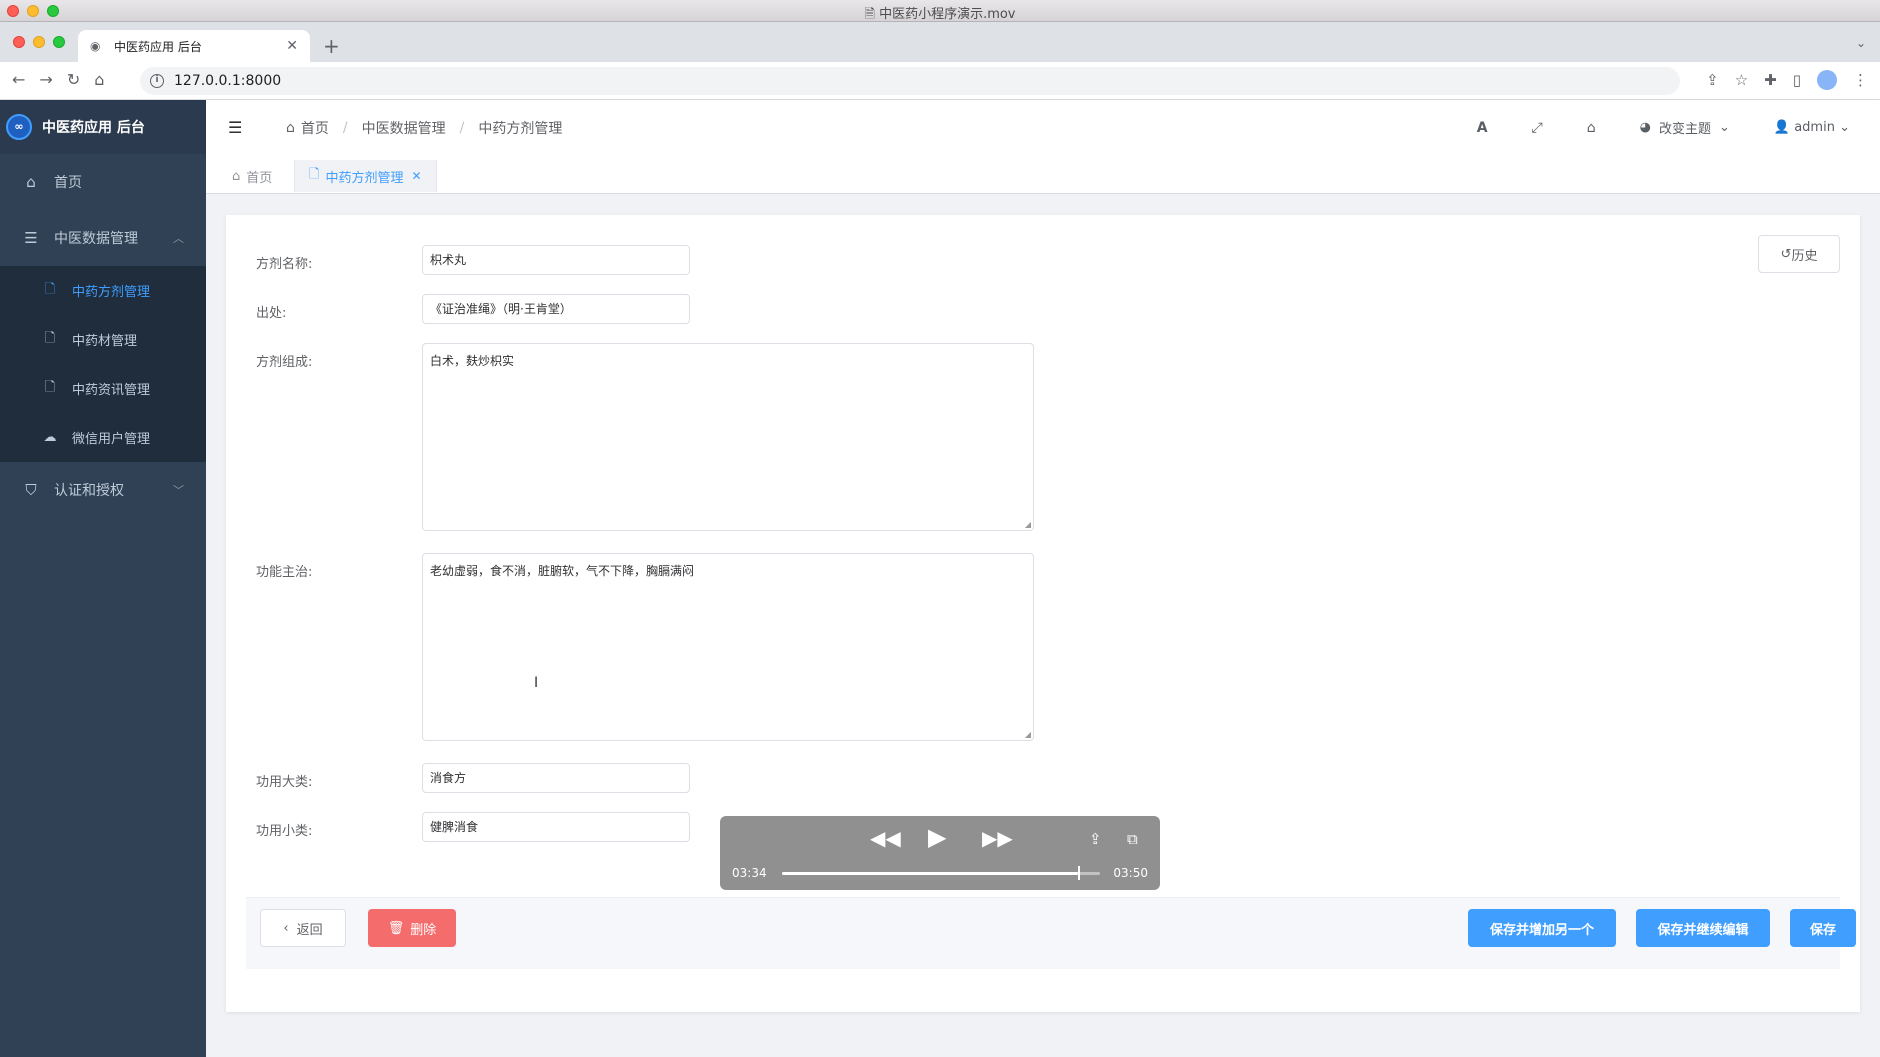 This screenshot has height=1057, width=1880. Describe the element at coordinates (1079, 873) in the screenshot. I see `scrubber-handle` at that location.